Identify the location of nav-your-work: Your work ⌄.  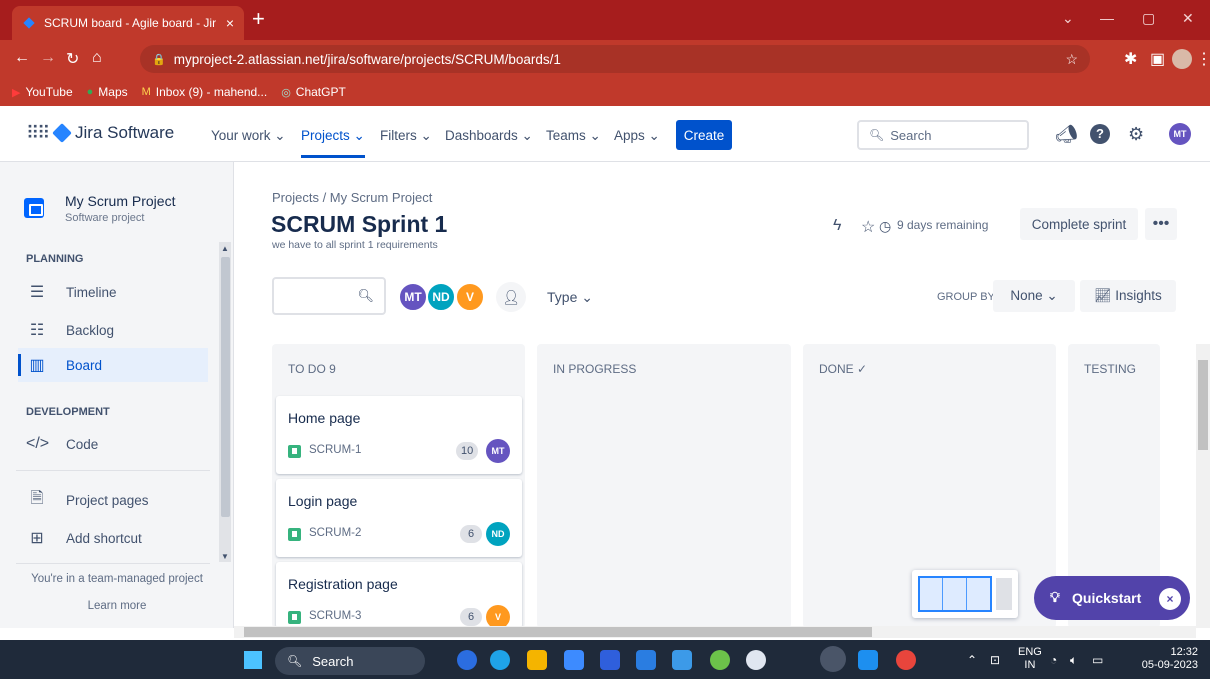
(248, 136).